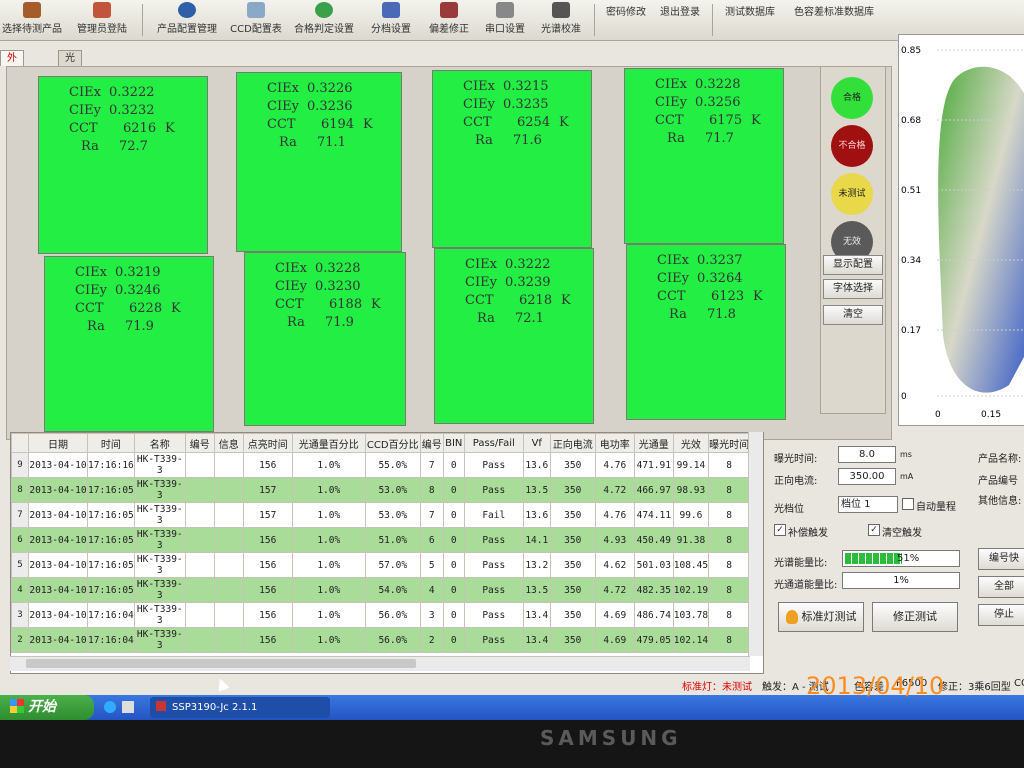 The height and width of the screenshot is (768, 1024). I want to click on grid-header: 点亮时间, so click(267, 443).